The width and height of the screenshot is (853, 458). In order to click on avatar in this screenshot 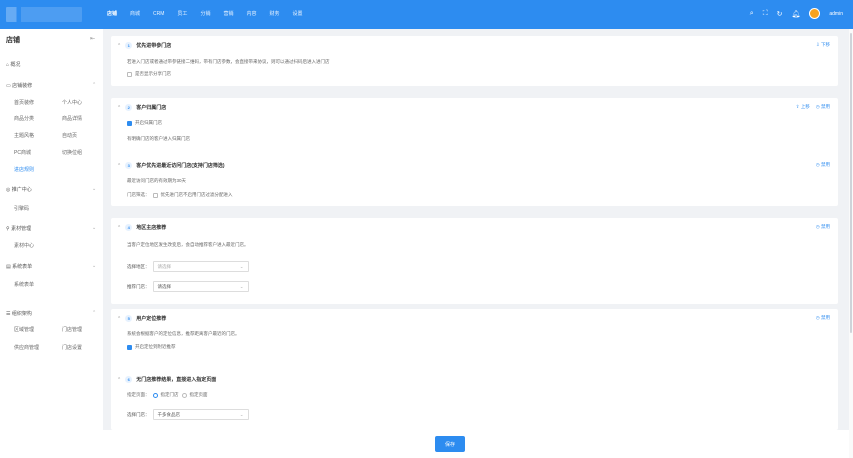, I will do `click(815, 13)`.